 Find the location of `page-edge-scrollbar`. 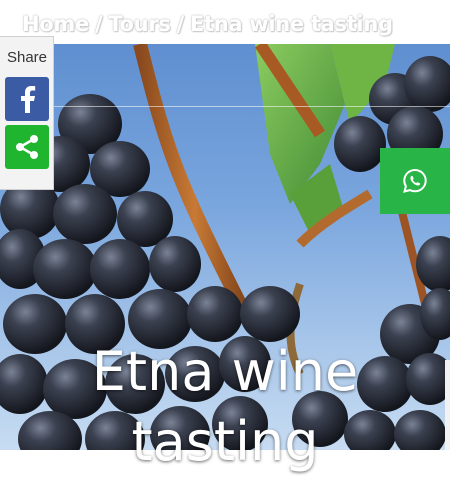

page-edge-scrollbar is located at coordinates (447, 405).